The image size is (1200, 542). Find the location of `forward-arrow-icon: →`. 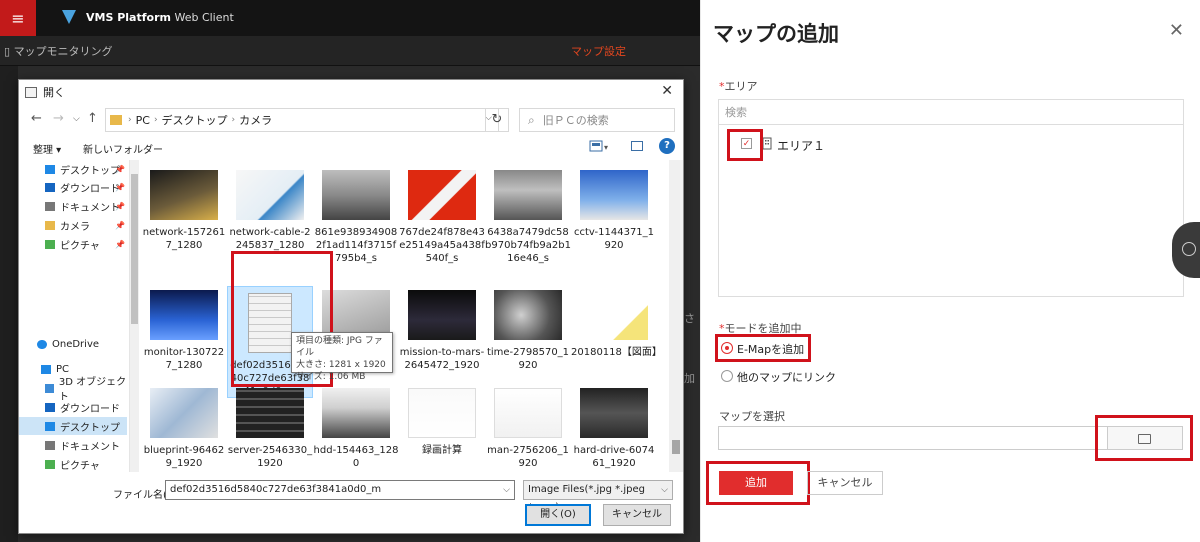

forward-arrow-icon: → is located at coordinates (58, 118).